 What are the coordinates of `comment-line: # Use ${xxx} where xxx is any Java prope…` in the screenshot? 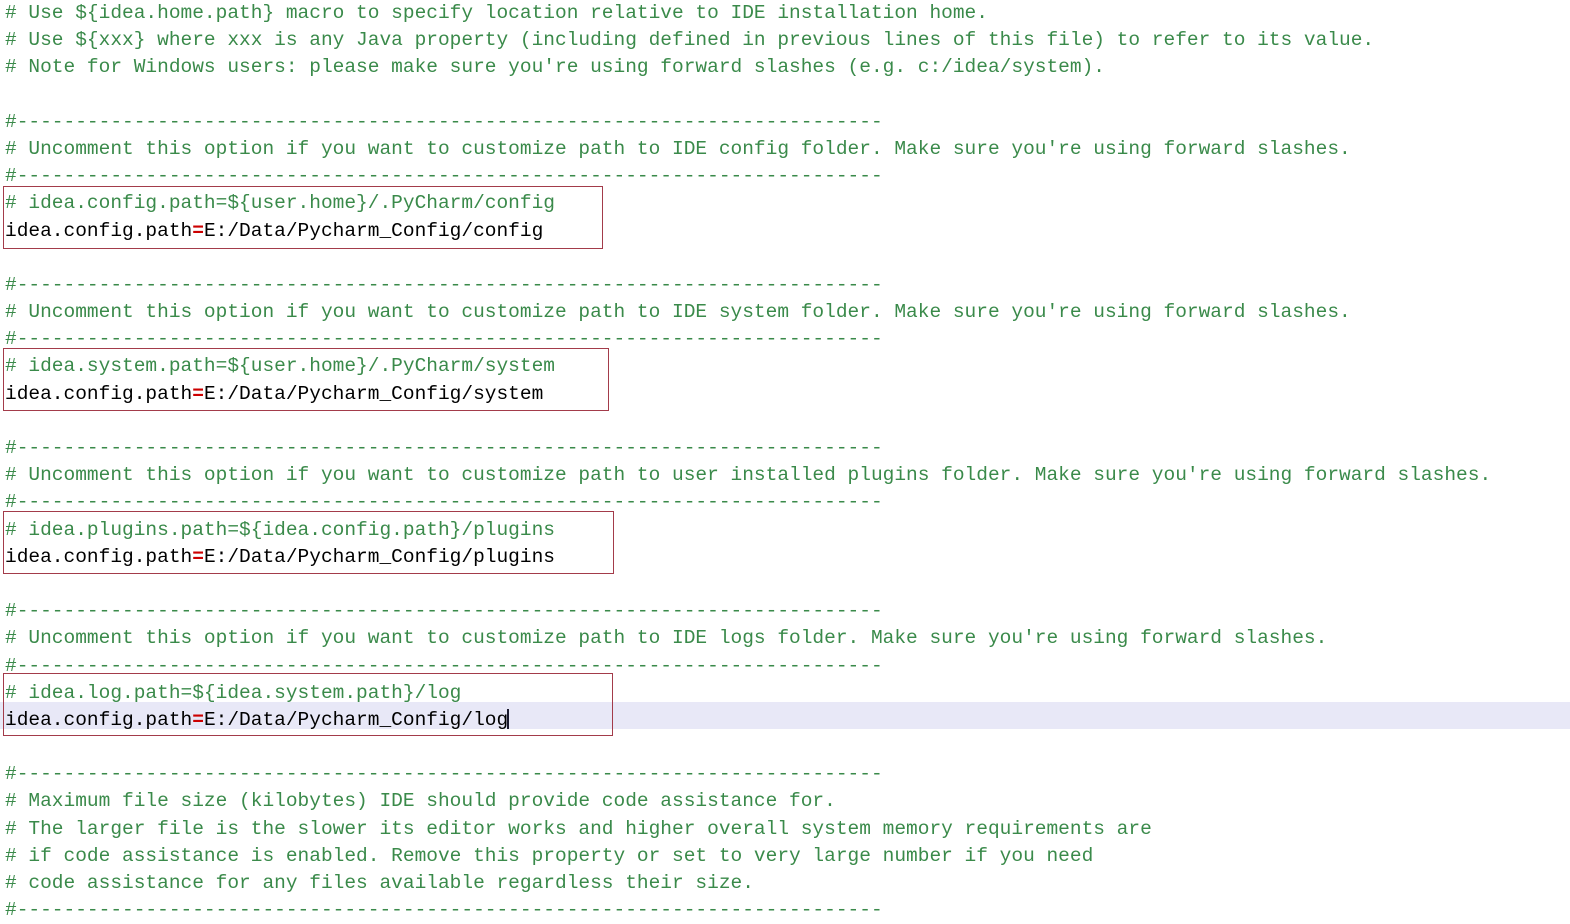 It's located at (745, 40).